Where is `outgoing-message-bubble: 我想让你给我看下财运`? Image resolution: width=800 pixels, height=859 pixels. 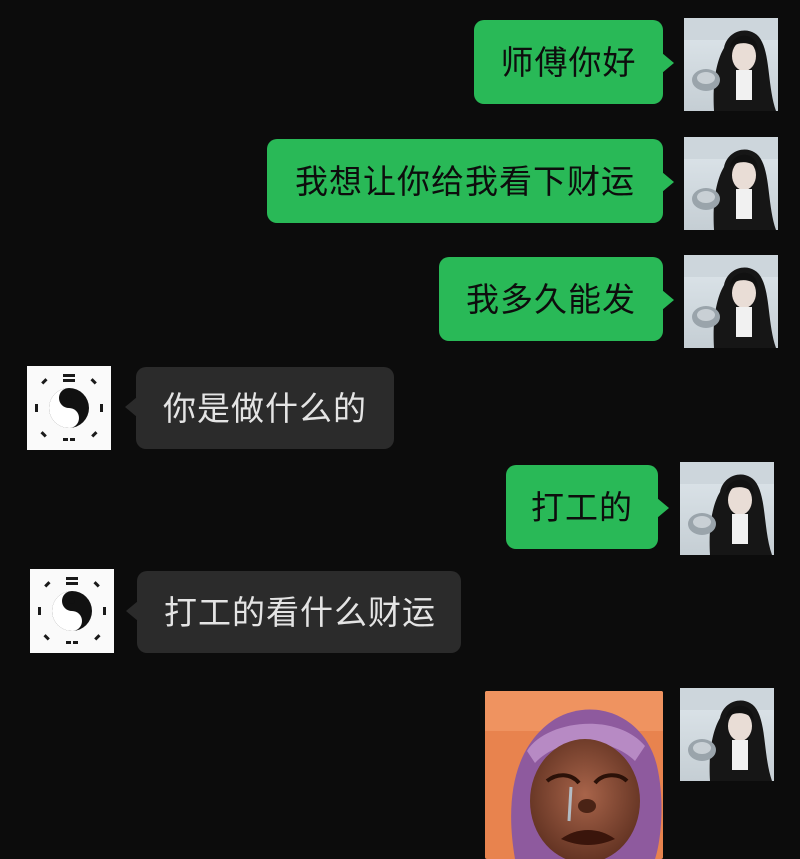 outgoing-message-bubble: 我想让你给我看下财运 is located at coordinates (470, 181).